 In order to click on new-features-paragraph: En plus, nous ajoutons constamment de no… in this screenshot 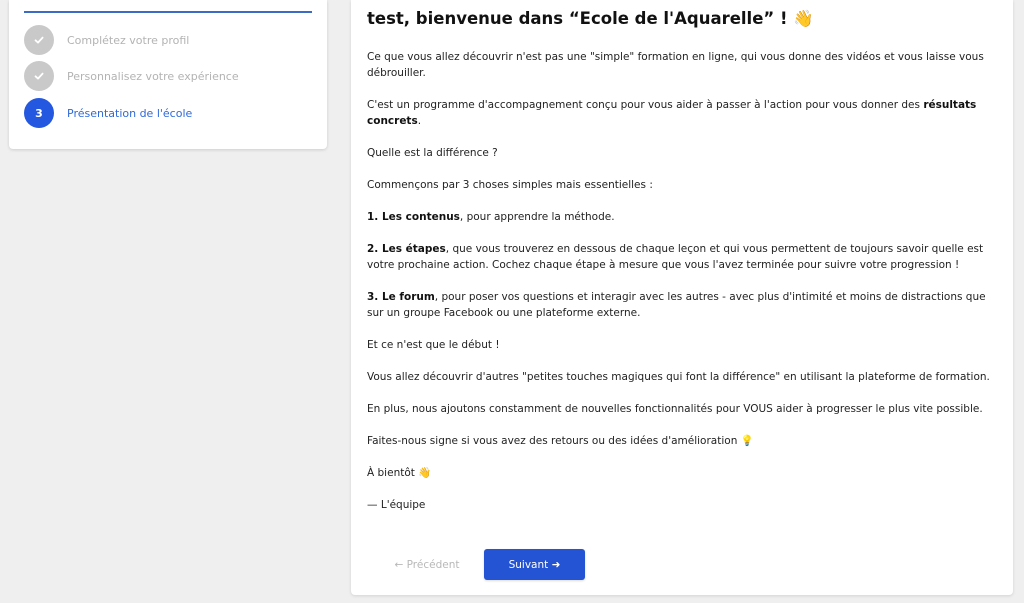, I will do `click(675, 409)`.